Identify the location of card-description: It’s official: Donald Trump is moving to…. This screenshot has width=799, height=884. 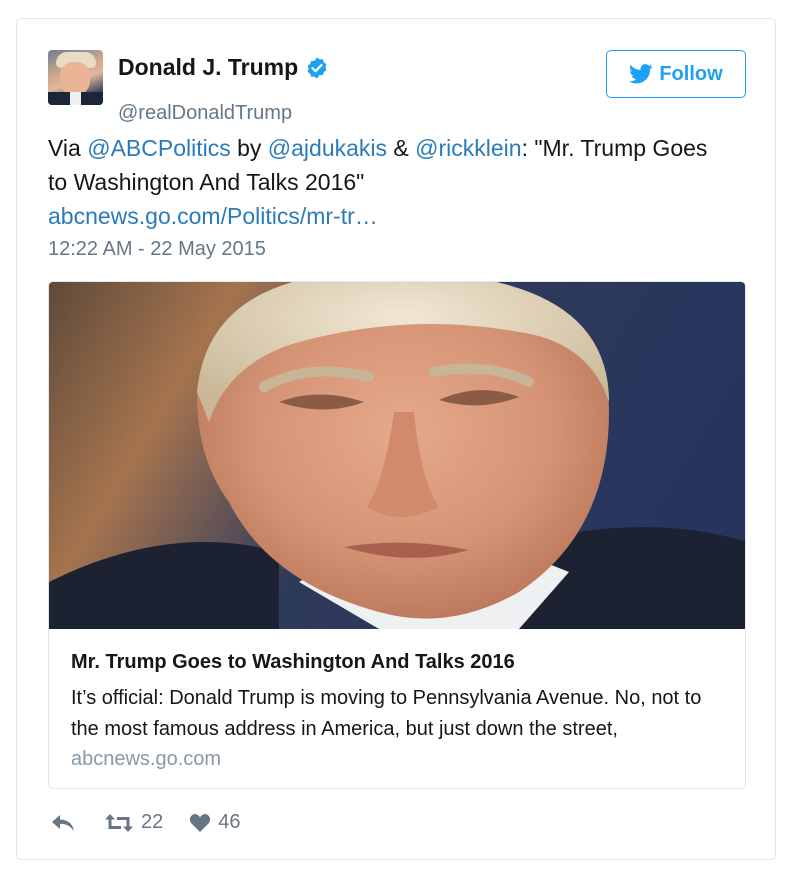
(386, 713).